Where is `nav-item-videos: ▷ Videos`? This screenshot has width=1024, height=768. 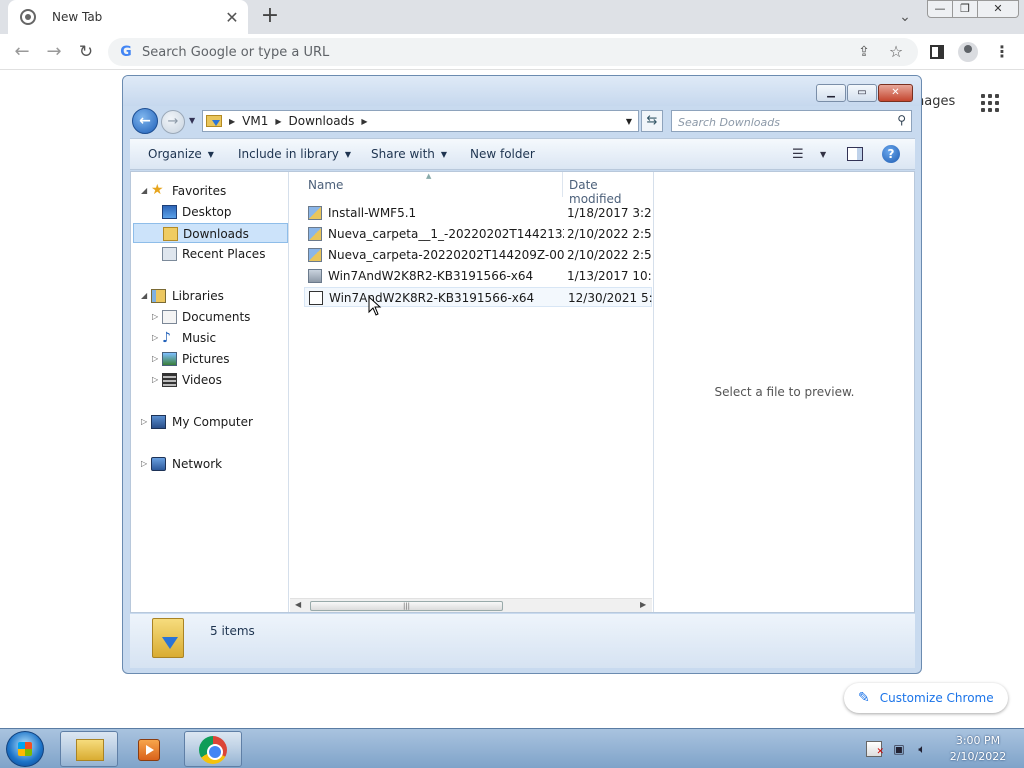 nav-item-videos: ▷ Videos is located at coordinates (209, 380).